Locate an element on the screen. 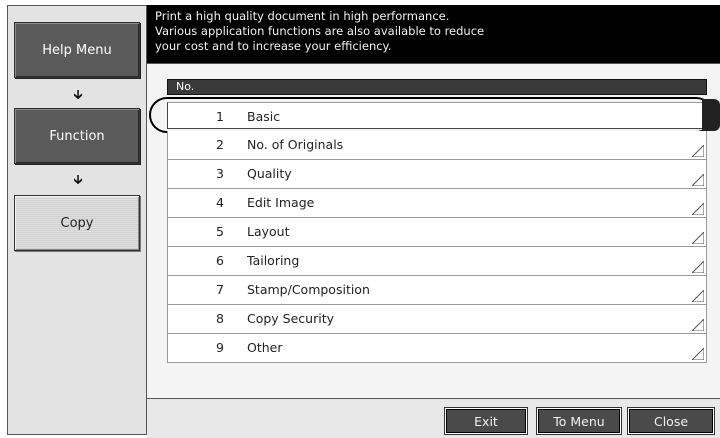 The width and height of the screenshot is (720, 438). help-menu-button: Help Menu is located at coordinates (77, 50).